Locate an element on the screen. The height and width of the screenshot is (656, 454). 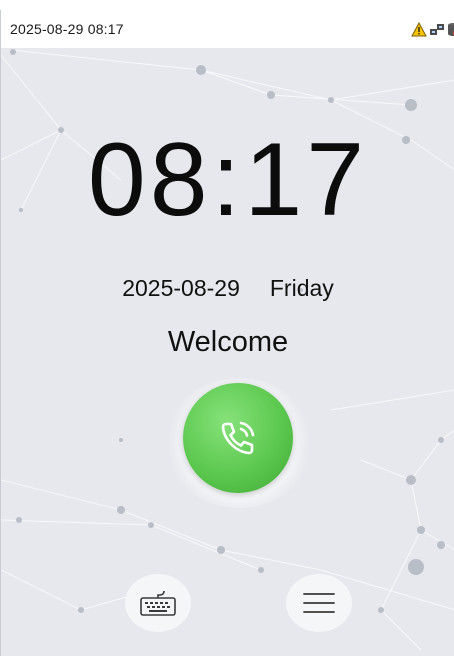
status-icons is located at coordinates (432, 29).